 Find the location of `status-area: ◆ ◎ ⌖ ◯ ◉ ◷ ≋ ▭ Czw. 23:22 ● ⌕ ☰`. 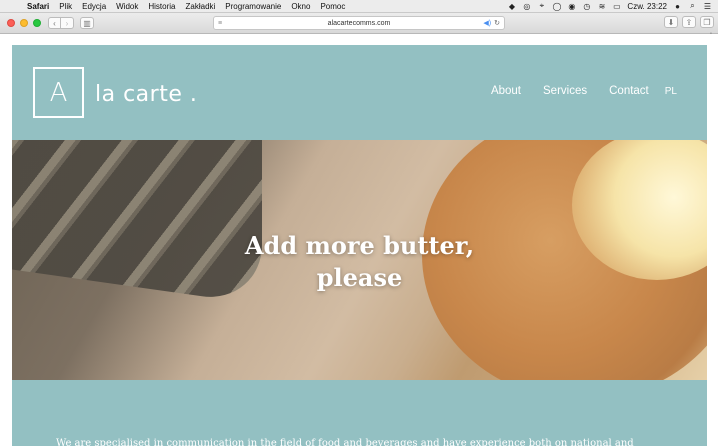

status-area: ◆ ◎ ⌖ ◯ ◉ ◷ ≋ ▭ Czw. 23:22 ● ⌕ ☰ is located at coordinates (612, 6).